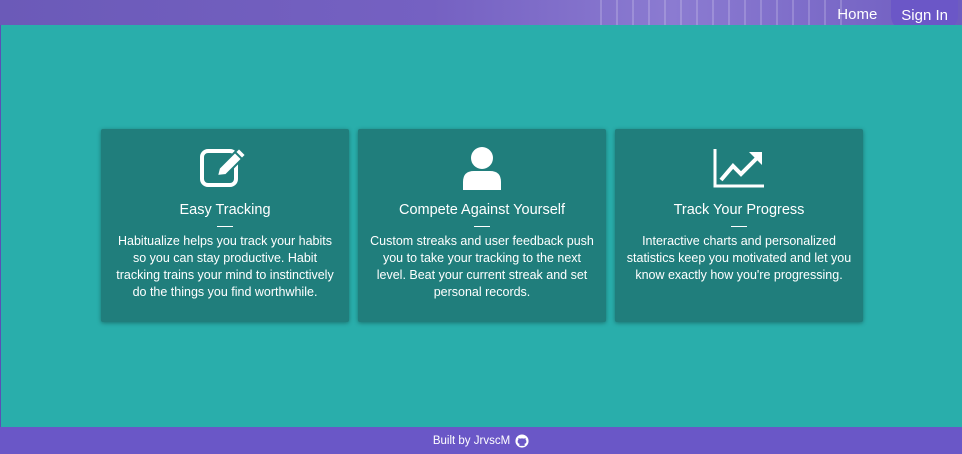 Image resolution: width=962 pixels, height=454 pixels. Describe the element at coordinates (225, 210) in the screenshot. I see `feature-title: Easy Tracking` at that location.